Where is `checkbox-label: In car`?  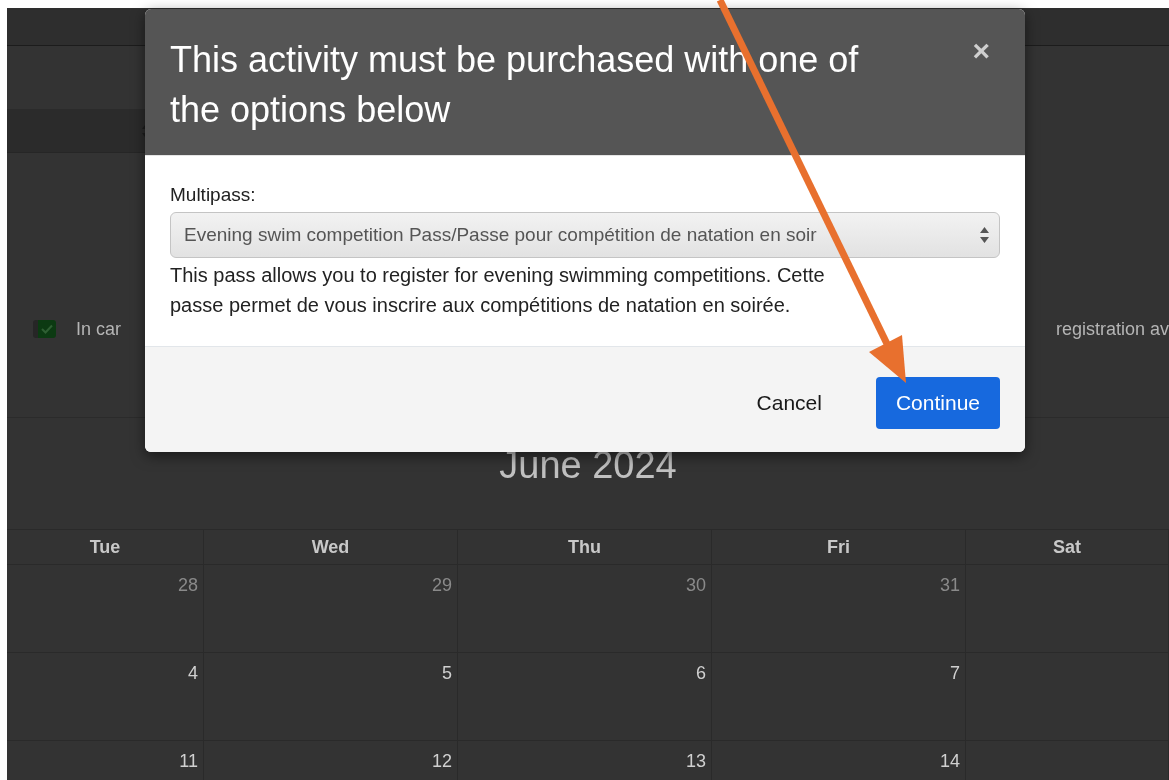 checkbox-label: In car is located at coordinates (99, 329).